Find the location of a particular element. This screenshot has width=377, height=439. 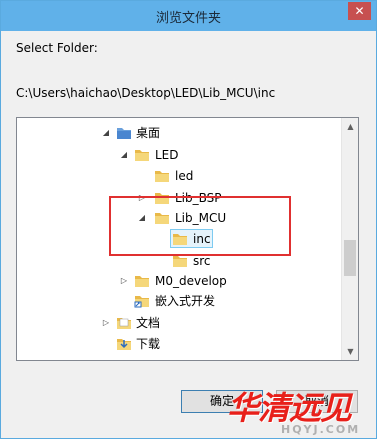

tree-item-led: led is located at coordinates (177, 176).